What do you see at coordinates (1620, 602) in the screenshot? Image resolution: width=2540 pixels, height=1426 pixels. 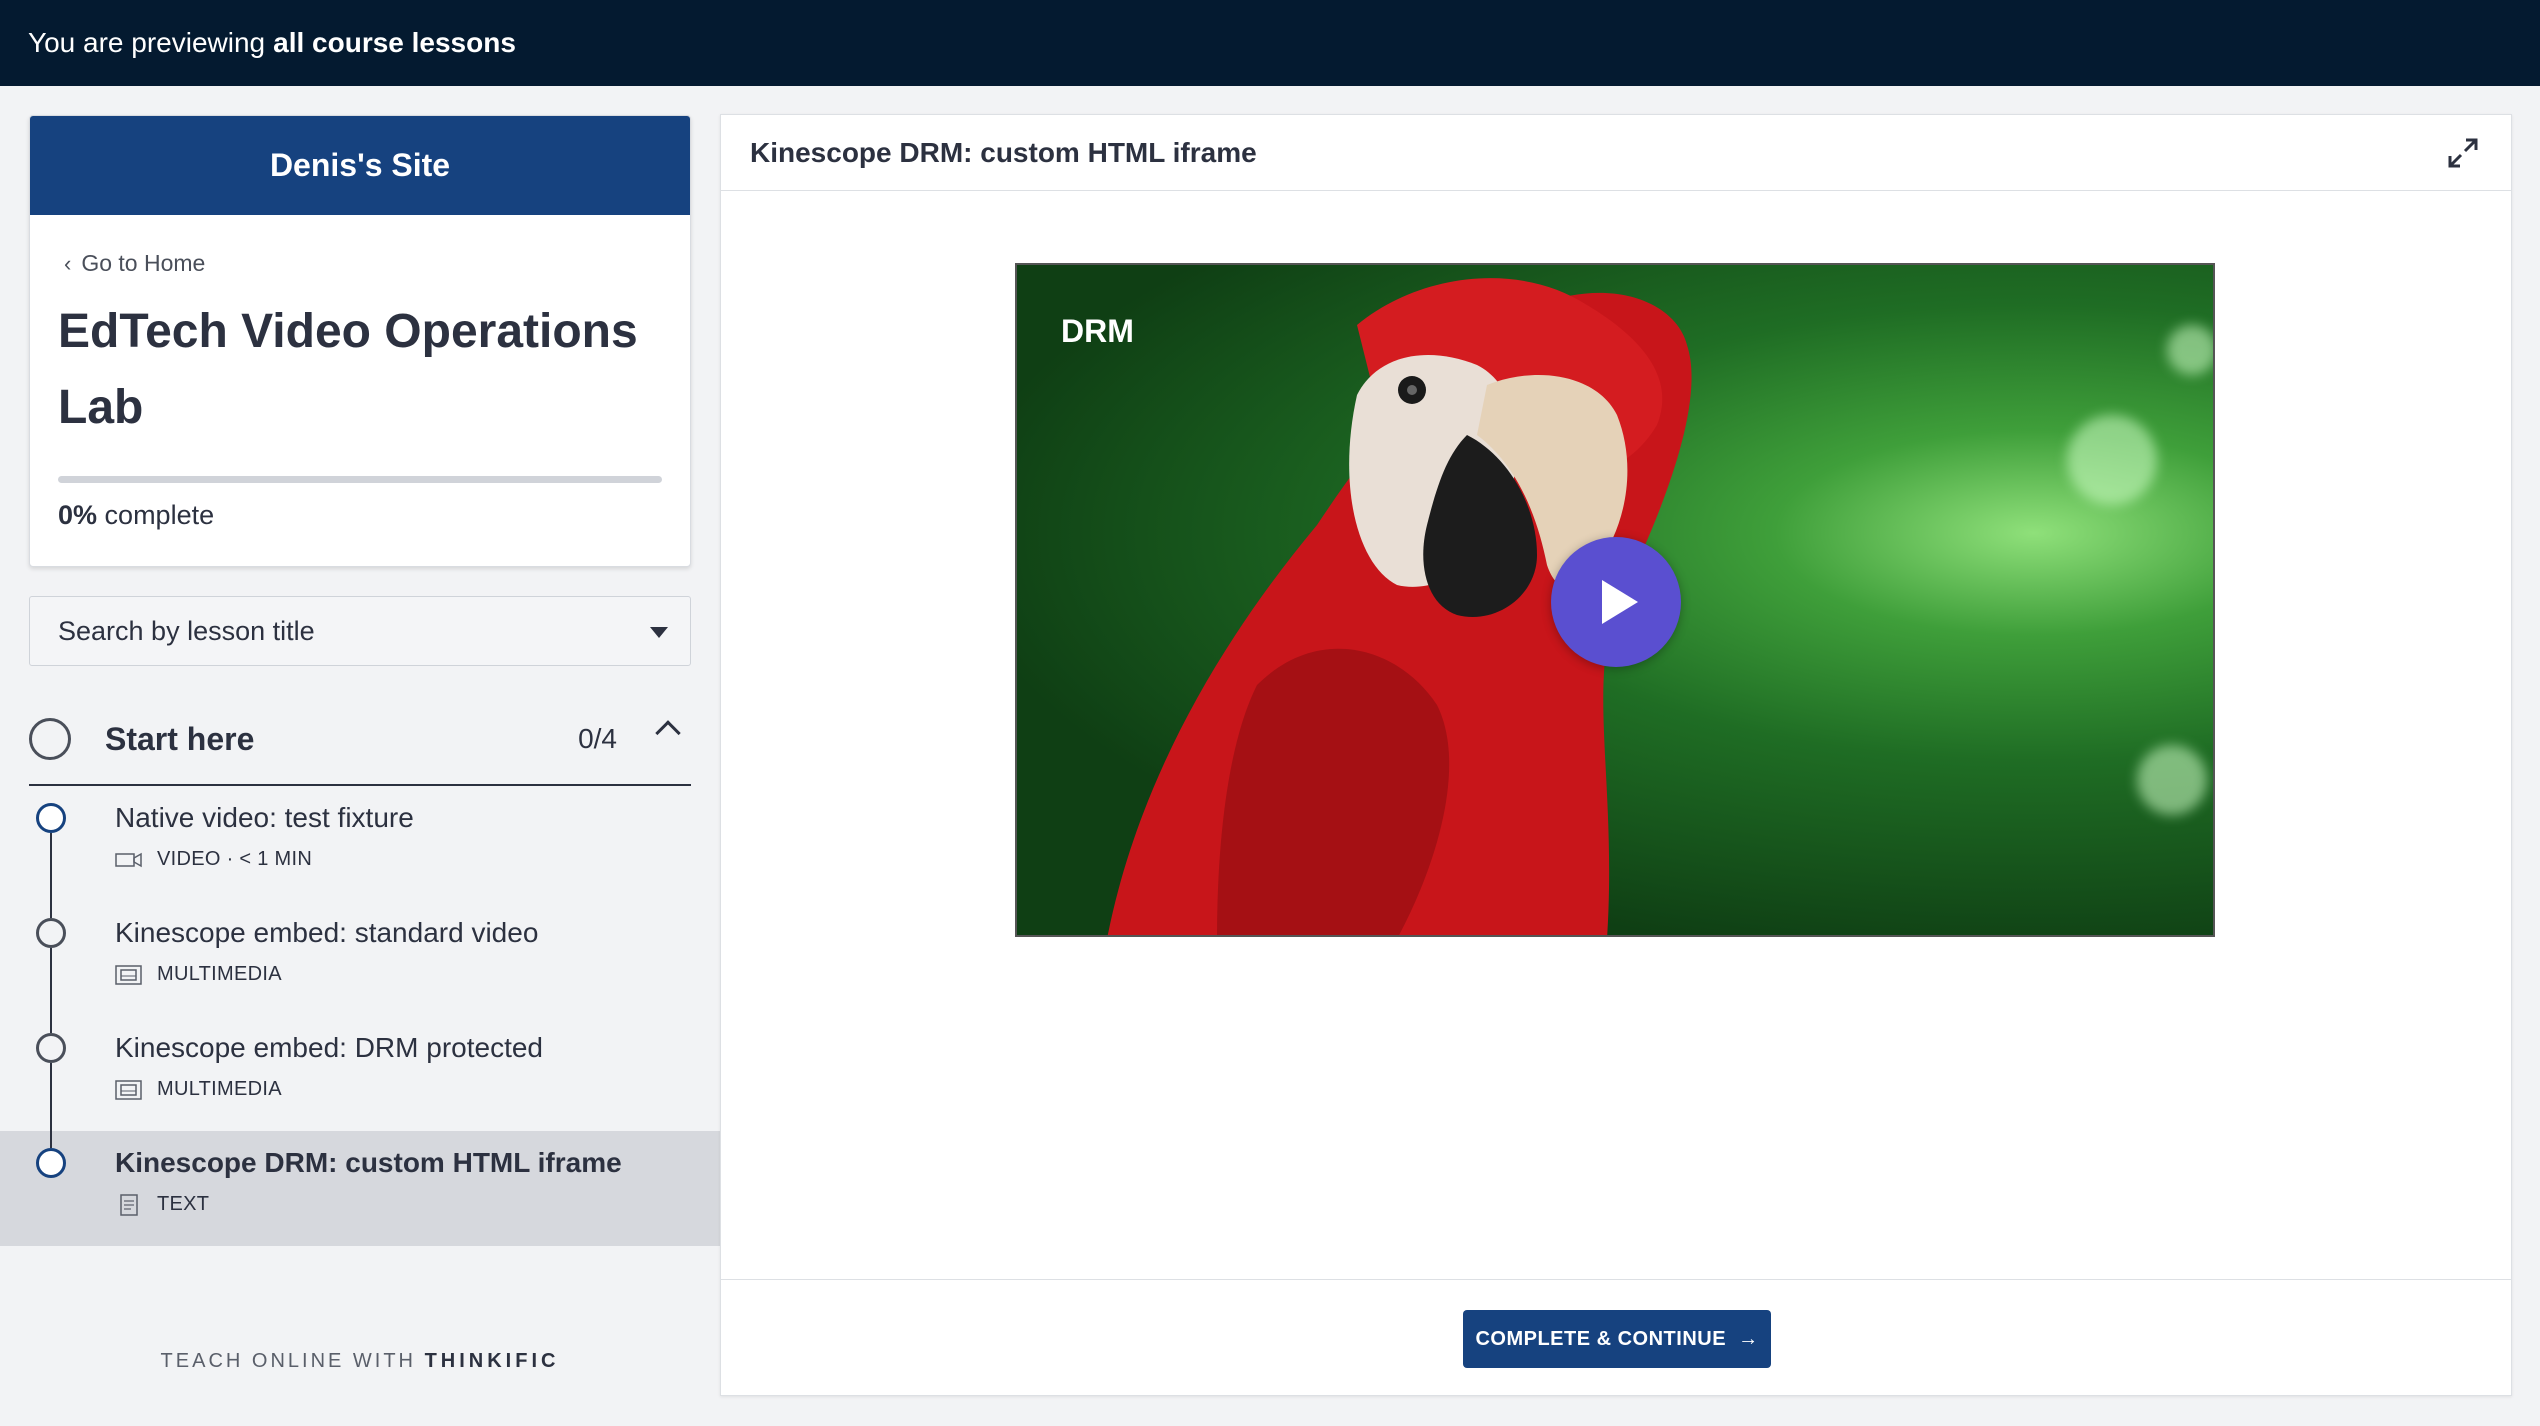 I see `play-icon` at bounding box center [1620, 602].